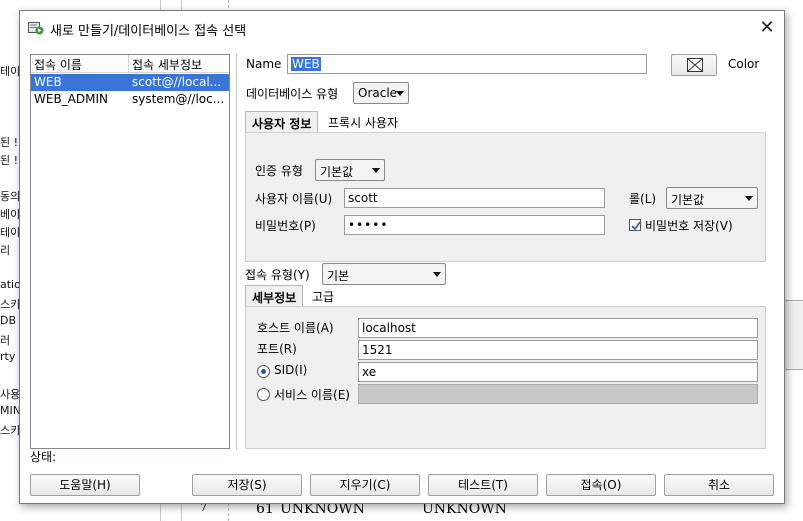 The image size is (803, 521). What do you see at coordinates (264, 64) in the screenshot?
I see `name-label: Name` at bounding box center [264, 64].